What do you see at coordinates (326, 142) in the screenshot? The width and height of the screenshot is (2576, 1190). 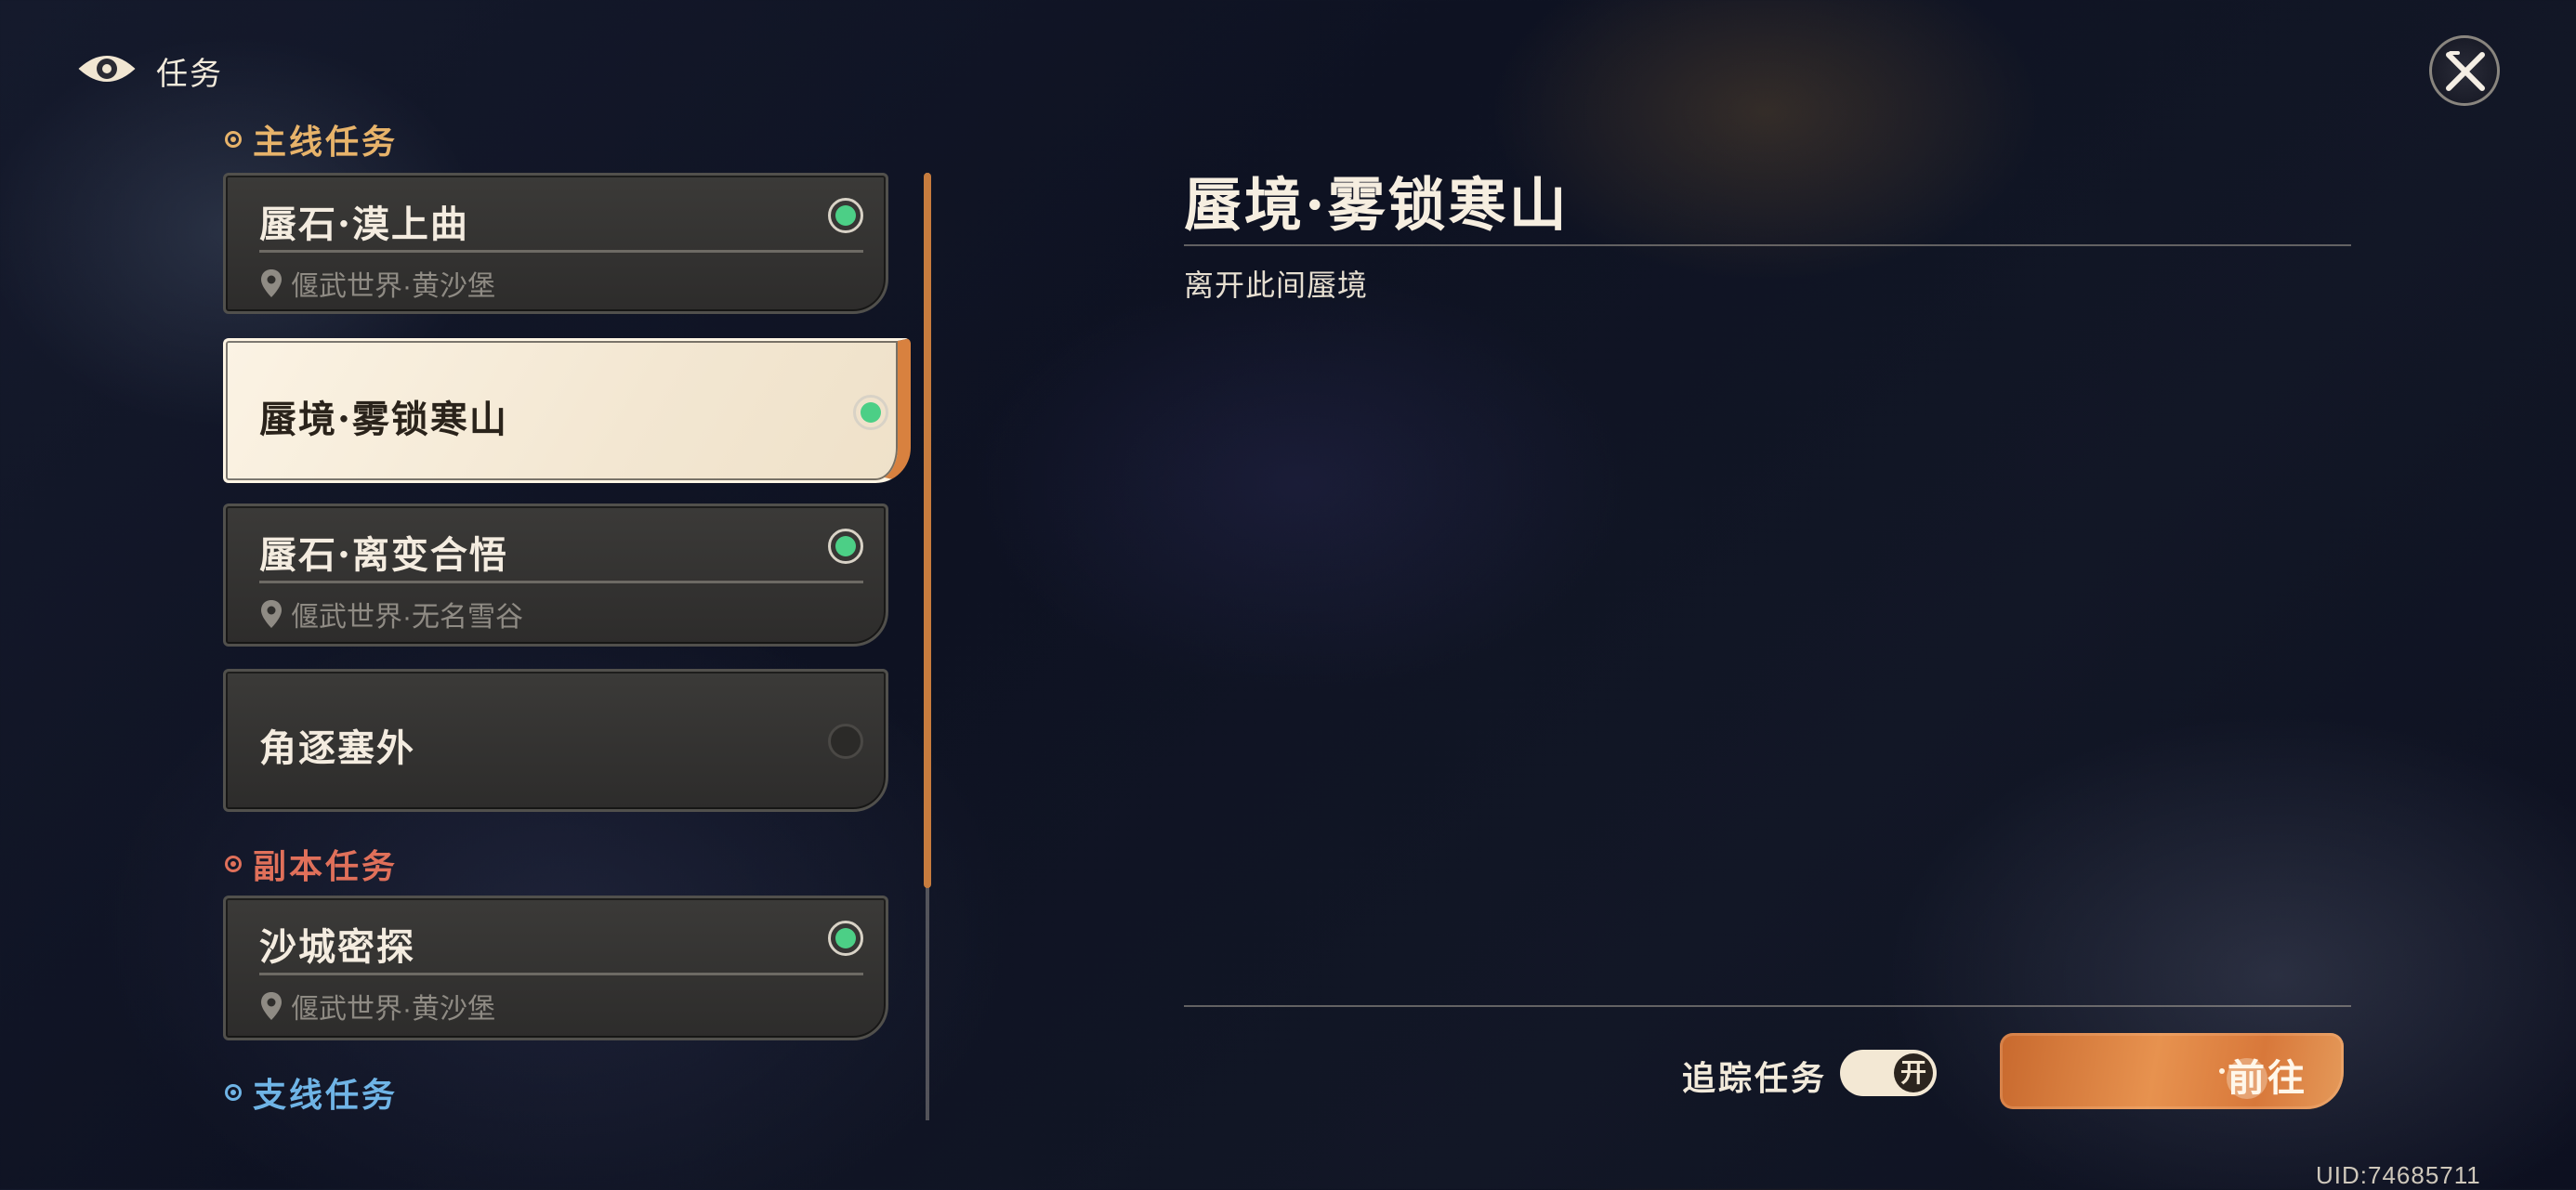 I see `section-label: 主线任务` at bounding box center [326, 142].